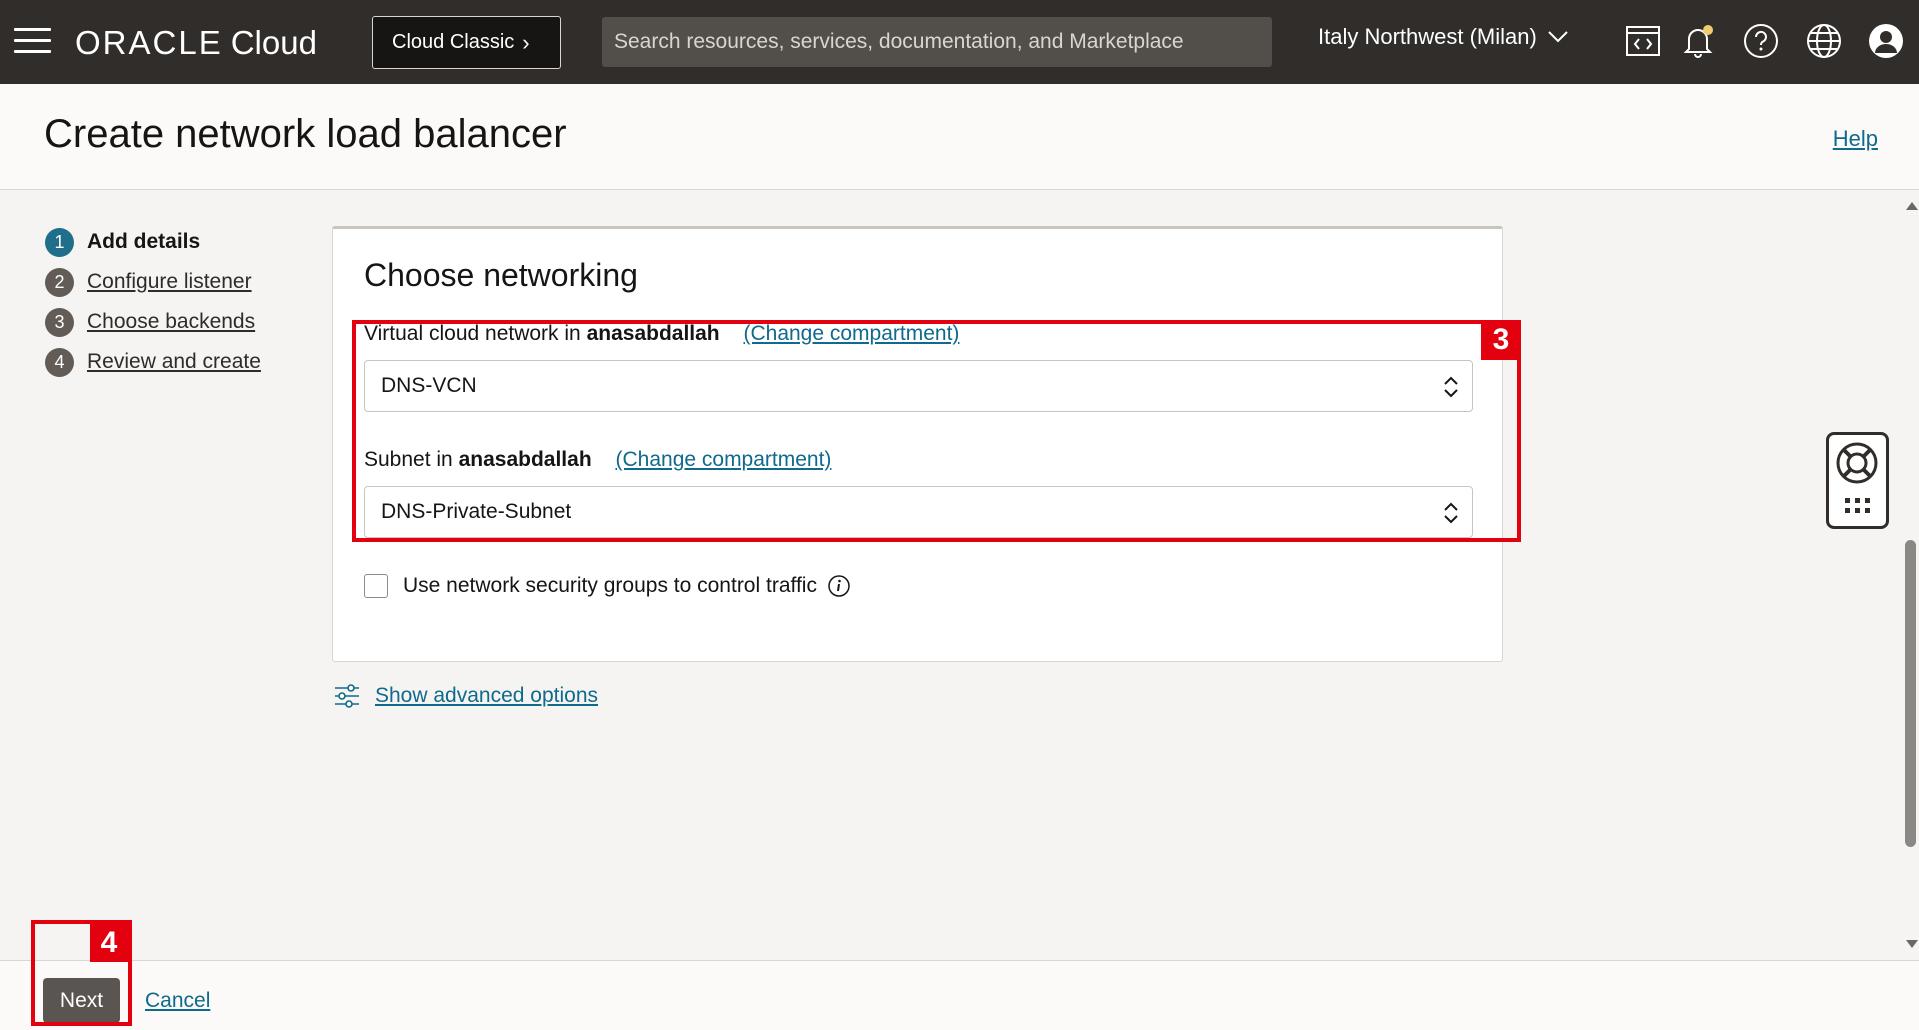 This screenshot has width=1919, height=1030. I want to click on chevron-down-icon, so click(1558, 37).